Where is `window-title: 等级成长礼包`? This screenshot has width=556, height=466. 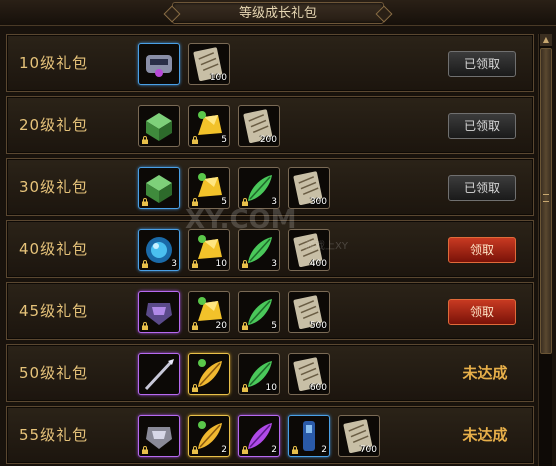 window-title: 等级成长礼包 is located at coordinates (277, 13).